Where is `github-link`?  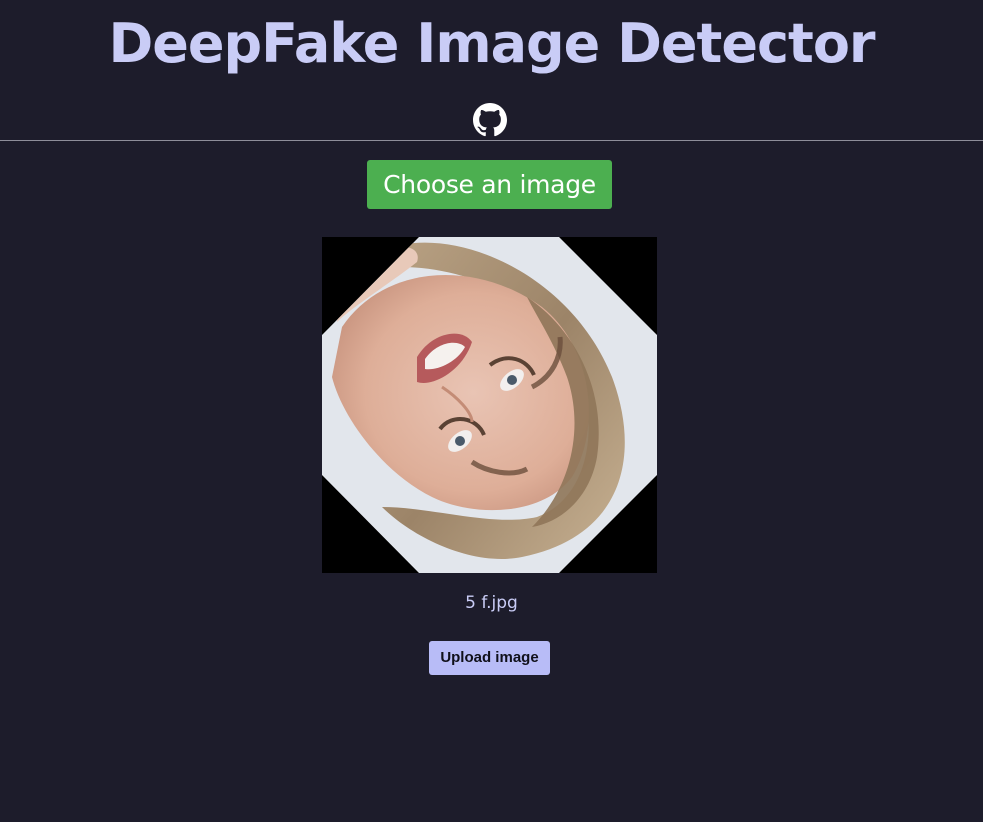
github-link is located at coordinates (490, 120).